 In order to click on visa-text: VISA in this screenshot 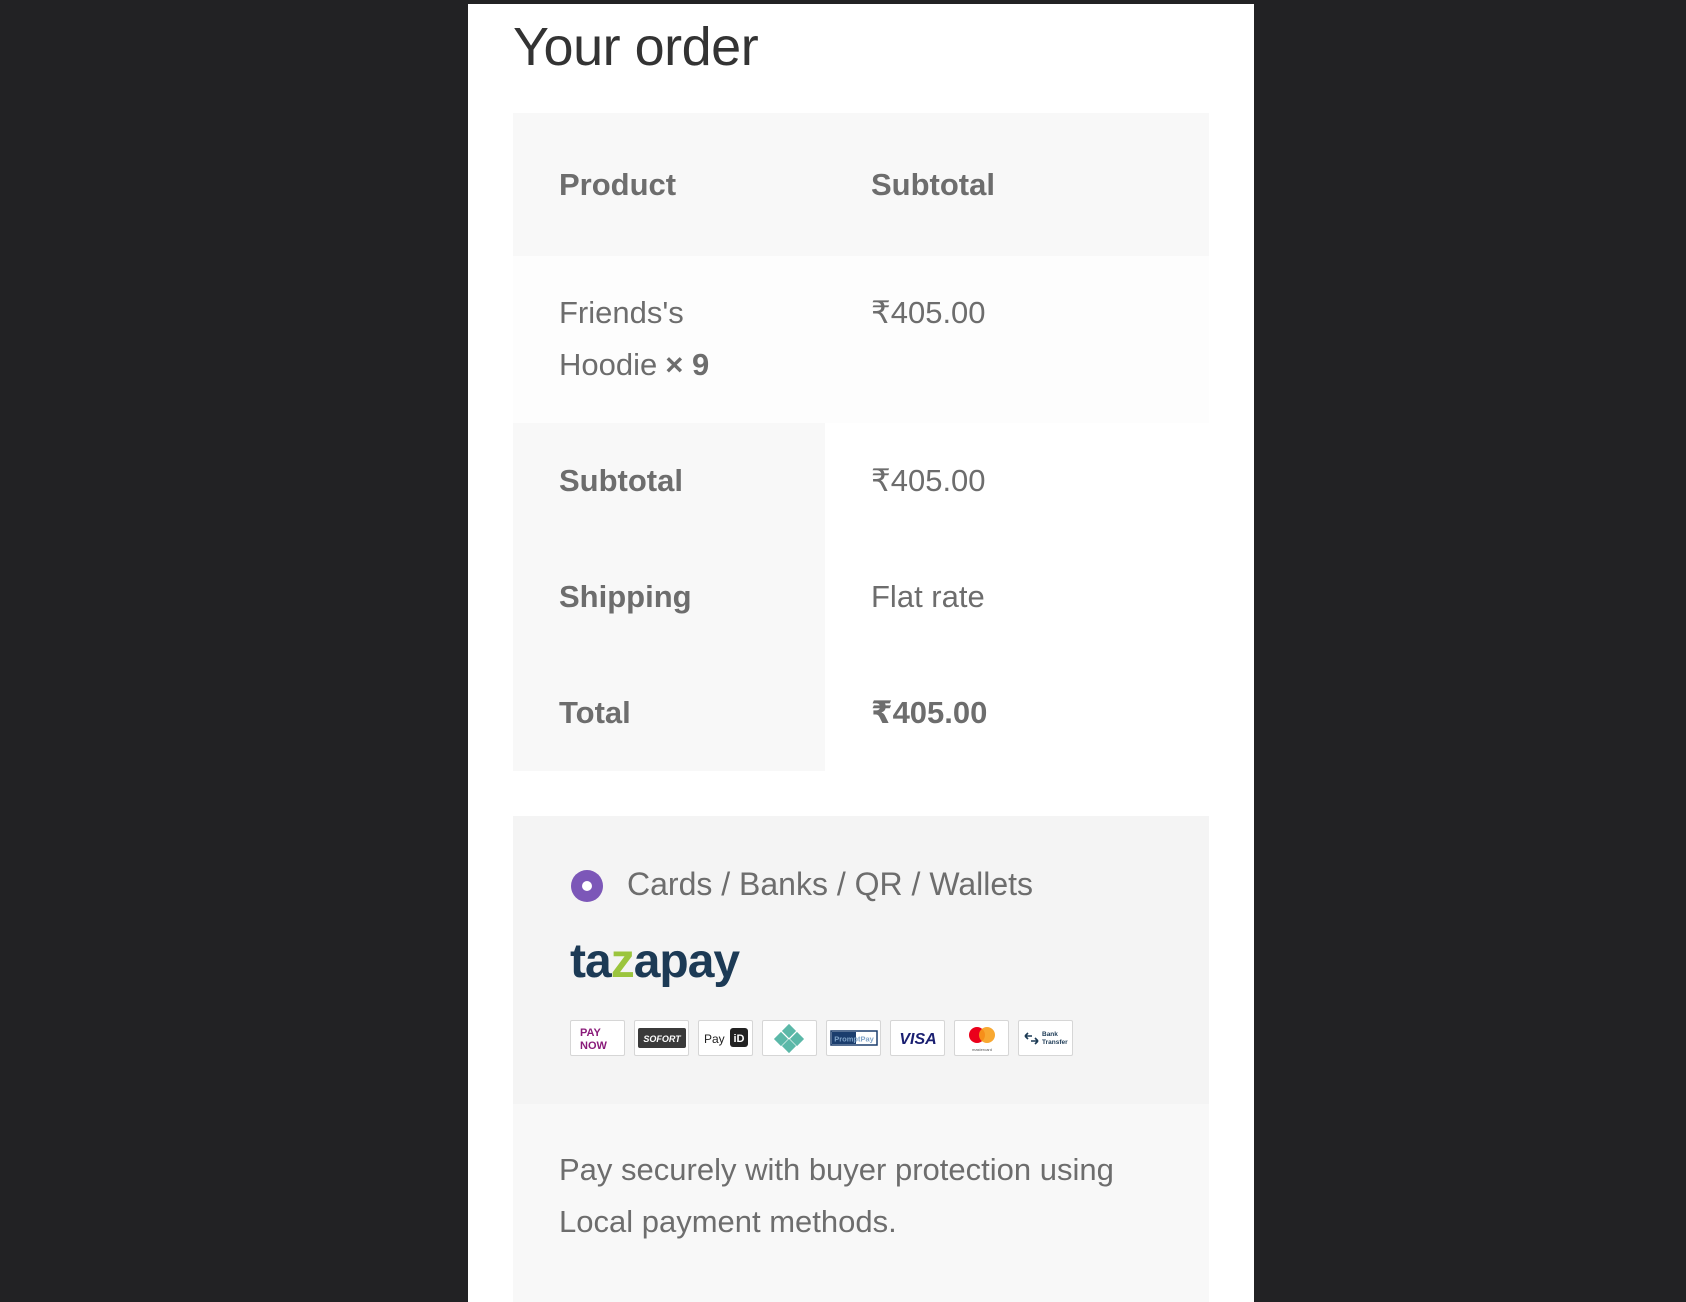, I will do `click(917, 1039)`.